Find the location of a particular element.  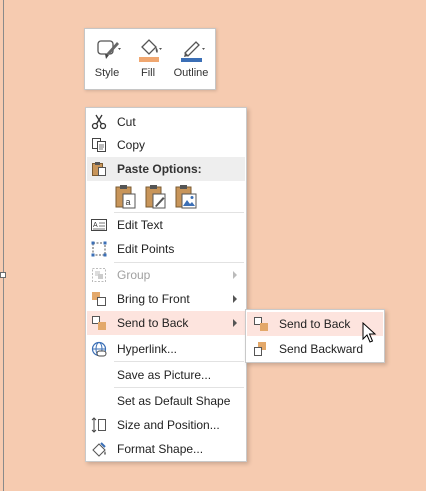

style-button: Style is located at coordinates (107, 60).